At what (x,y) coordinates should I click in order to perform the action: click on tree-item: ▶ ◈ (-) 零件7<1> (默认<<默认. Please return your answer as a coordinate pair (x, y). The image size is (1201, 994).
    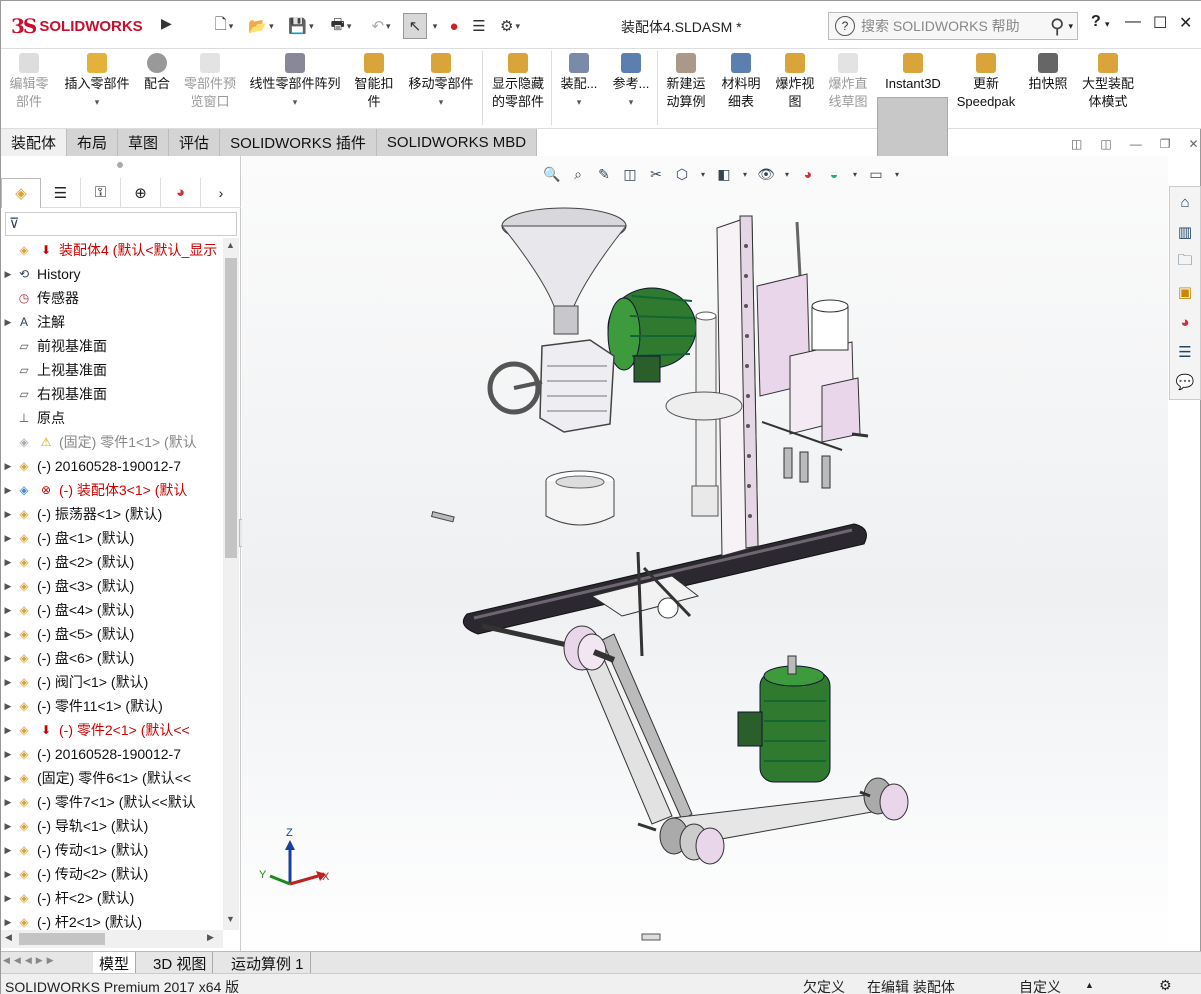
    Looking at the image, I should click on (112, 802).